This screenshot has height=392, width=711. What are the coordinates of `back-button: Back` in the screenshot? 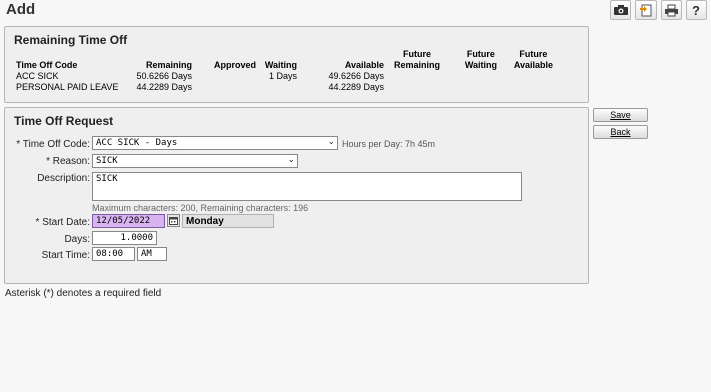 It's located at (620, 132).